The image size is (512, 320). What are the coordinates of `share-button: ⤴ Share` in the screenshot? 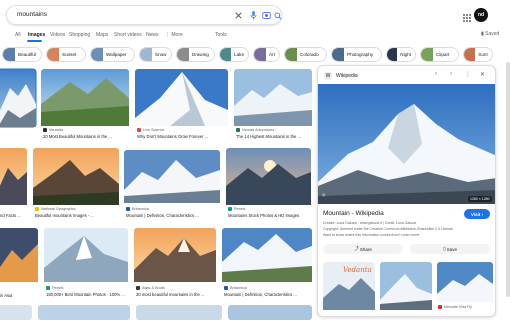 It's located at (363, 249).